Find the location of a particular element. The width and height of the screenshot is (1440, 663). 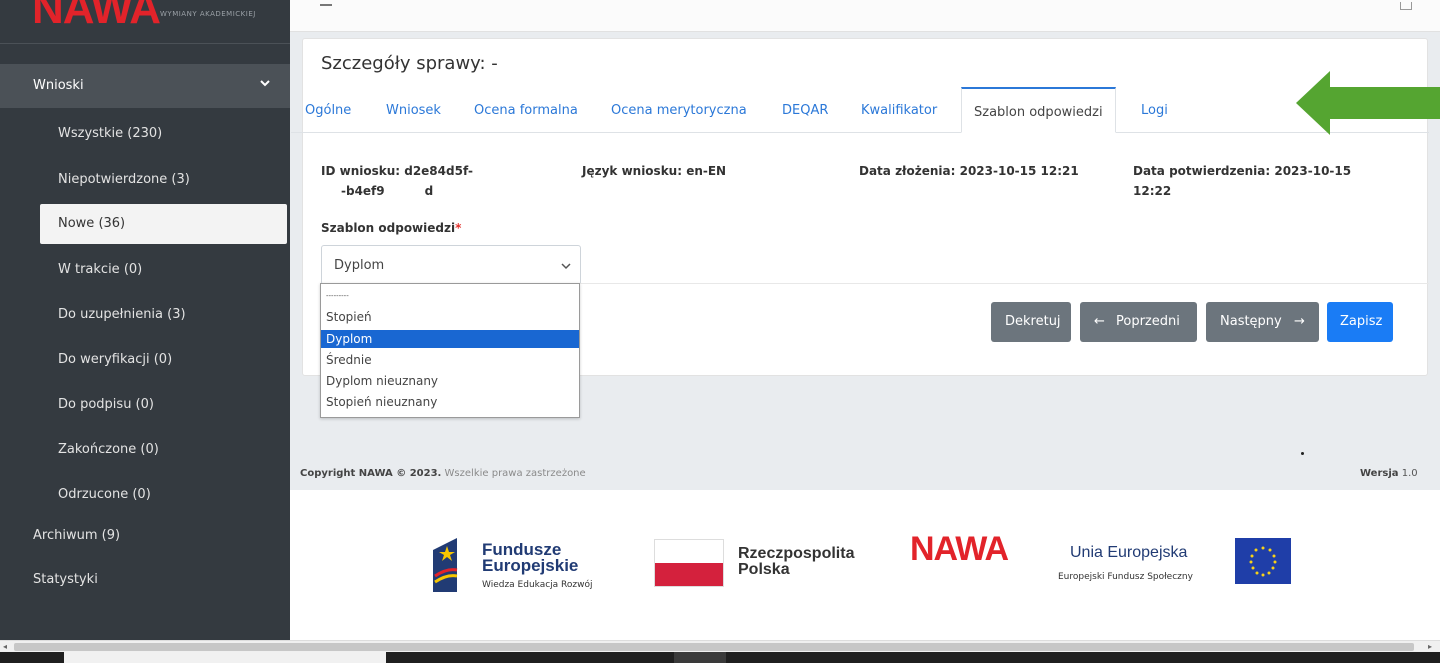

page-title: Szczegóły sprawy: - is located at coordinates (409, 63).